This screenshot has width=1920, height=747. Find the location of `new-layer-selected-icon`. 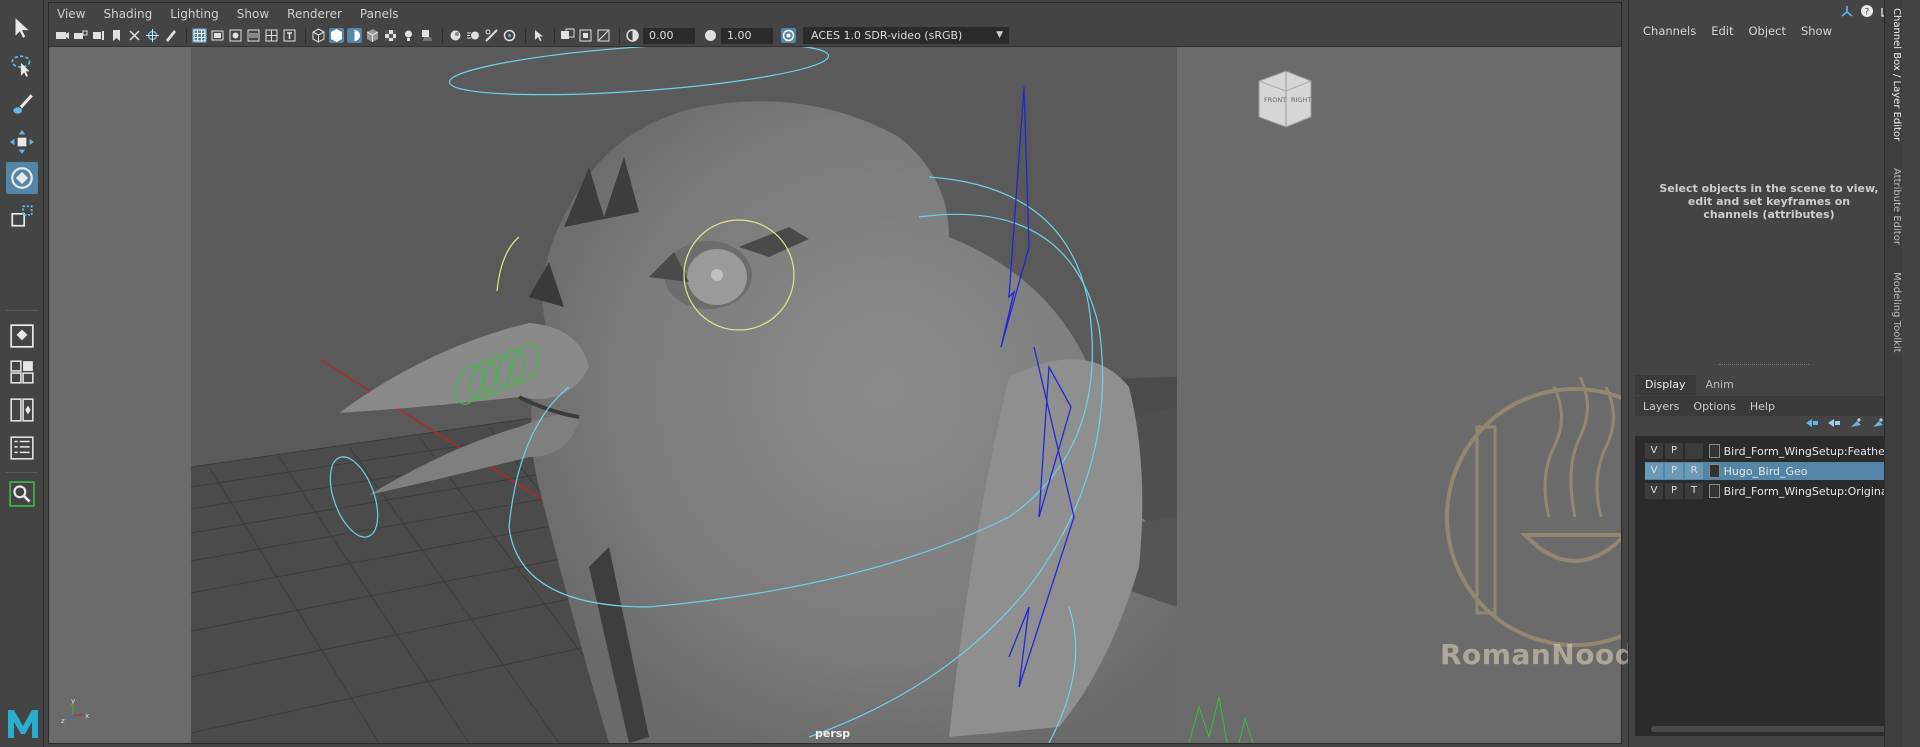

new-layer-selected-icon is located at coordinates (1878, 423).